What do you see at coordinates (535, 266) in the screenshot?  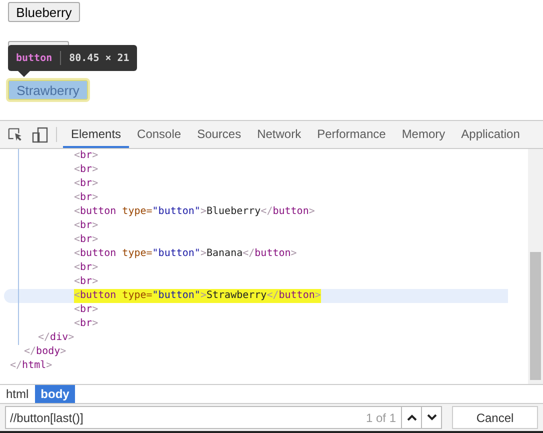 I see `scrollbar` at bounding box center [535, 266].